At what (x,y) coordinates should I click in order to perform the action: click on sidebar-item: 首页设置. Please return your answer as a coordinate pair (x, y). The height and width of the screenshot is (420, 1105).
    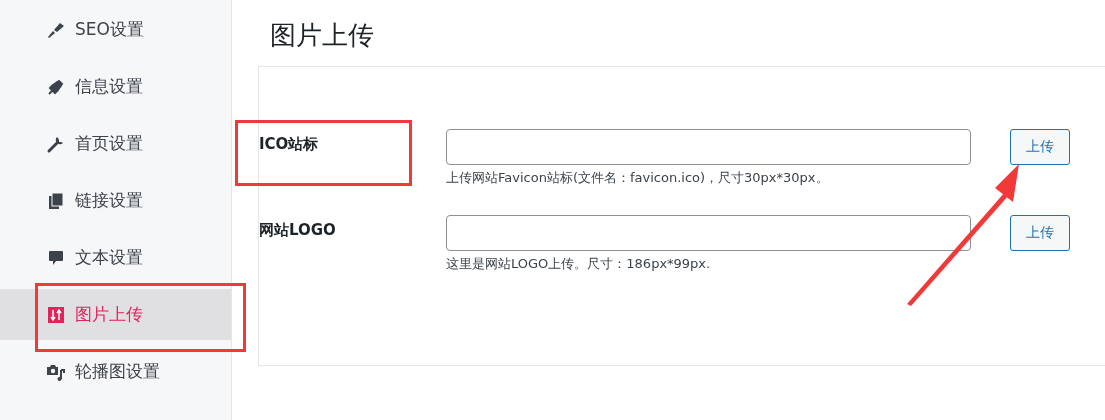
    Looking at the image, I should click on (115, 143).